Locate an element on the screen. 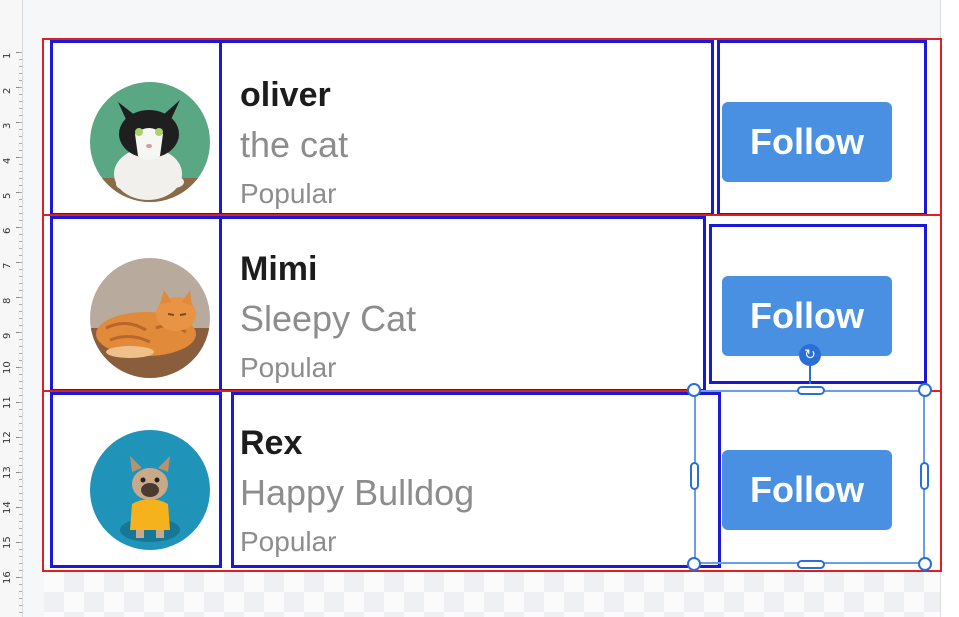  ruler-label: 1 is located at coordinates (7, 55).